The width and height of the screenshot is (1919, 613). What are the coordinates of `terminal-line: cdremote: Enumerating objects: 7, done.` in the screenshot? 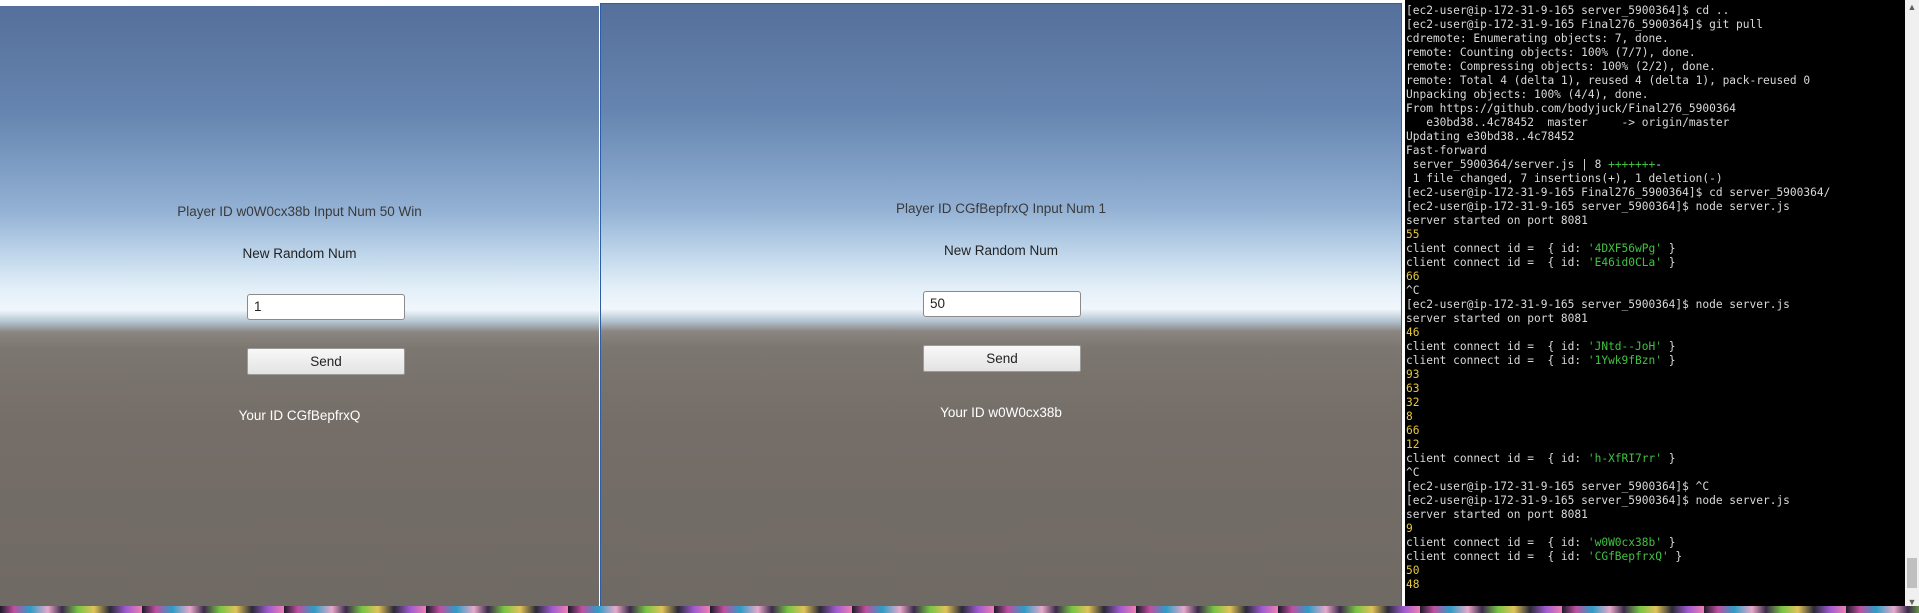 It's located at (1653, 39).